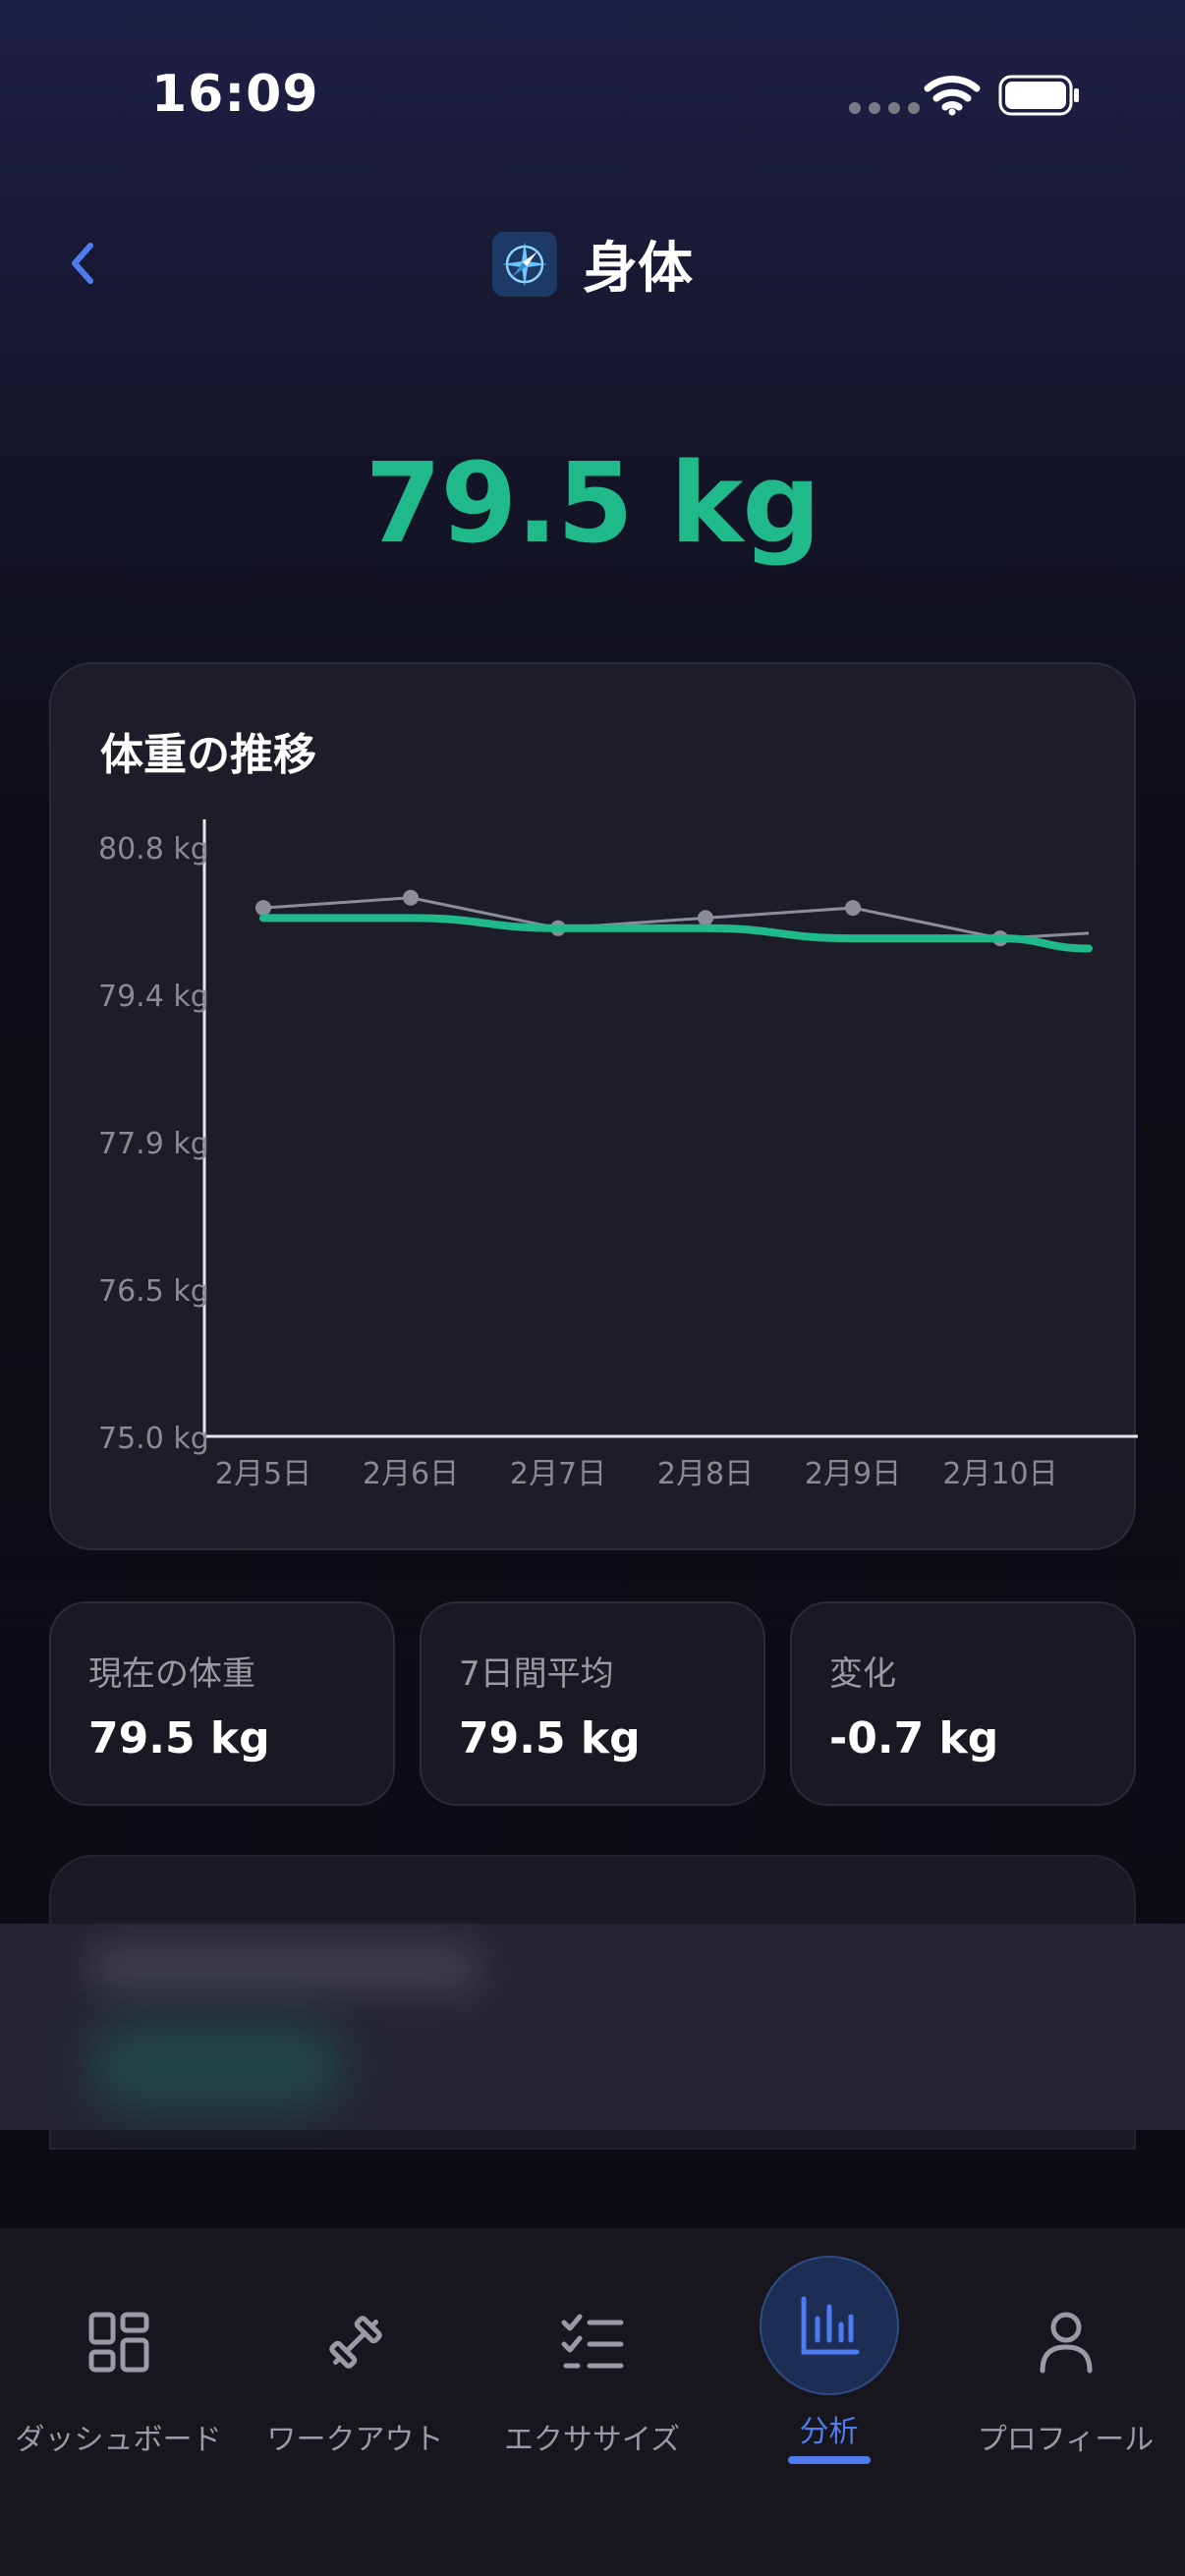 The height and width of the screenshot is (2576, 1185). Describe the element at coordinates (592, 2440) in the screenshot. I see `tab-label: エクササイズ` at that location.